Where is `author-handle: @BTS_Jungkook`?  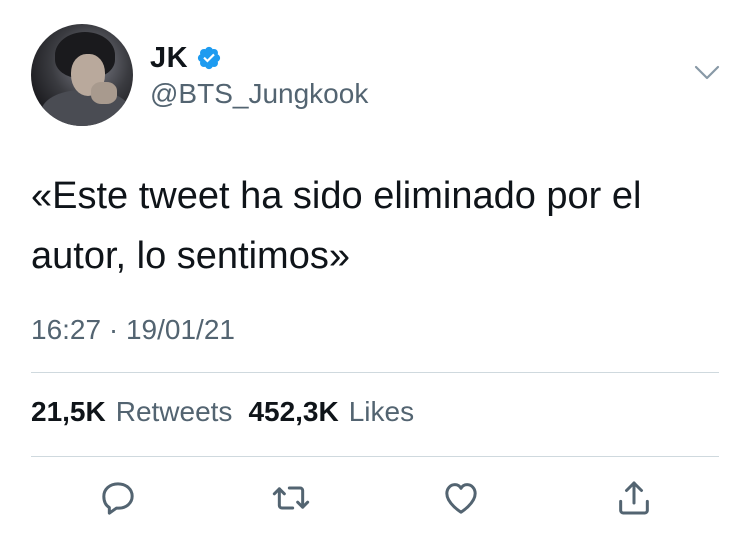
author-handle: @BTS_Jungkook is located at coordinates (259, 94).